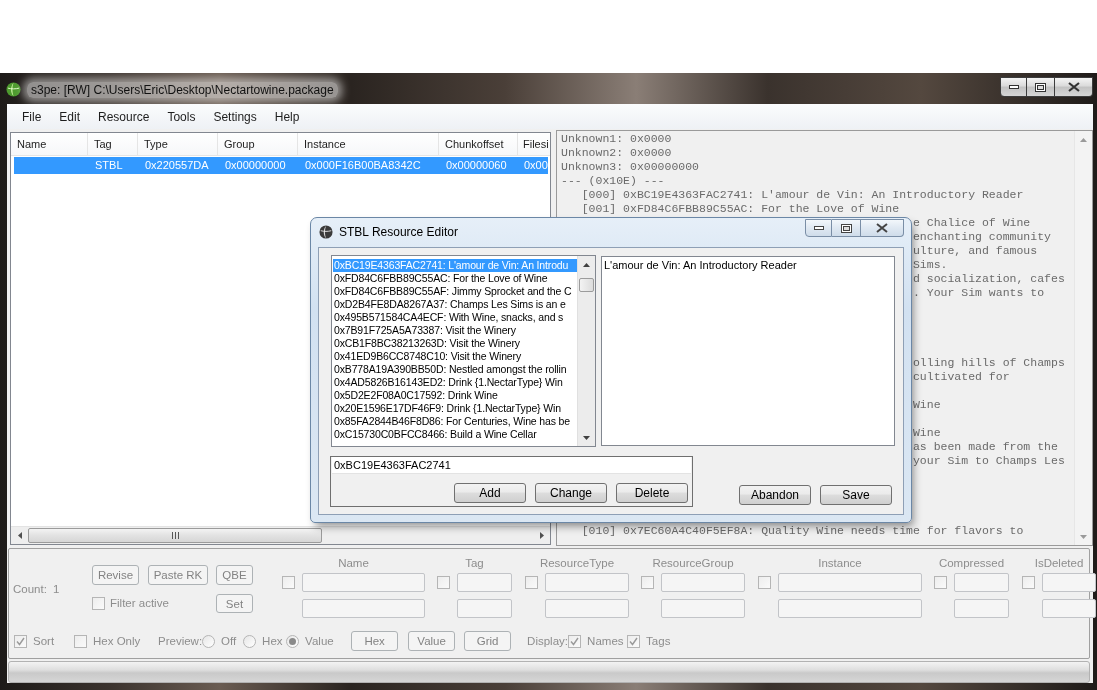  I want to click on list-item: 0xC15730C0BFCC8466: Build a Wine Cellar, so click(455, 434).